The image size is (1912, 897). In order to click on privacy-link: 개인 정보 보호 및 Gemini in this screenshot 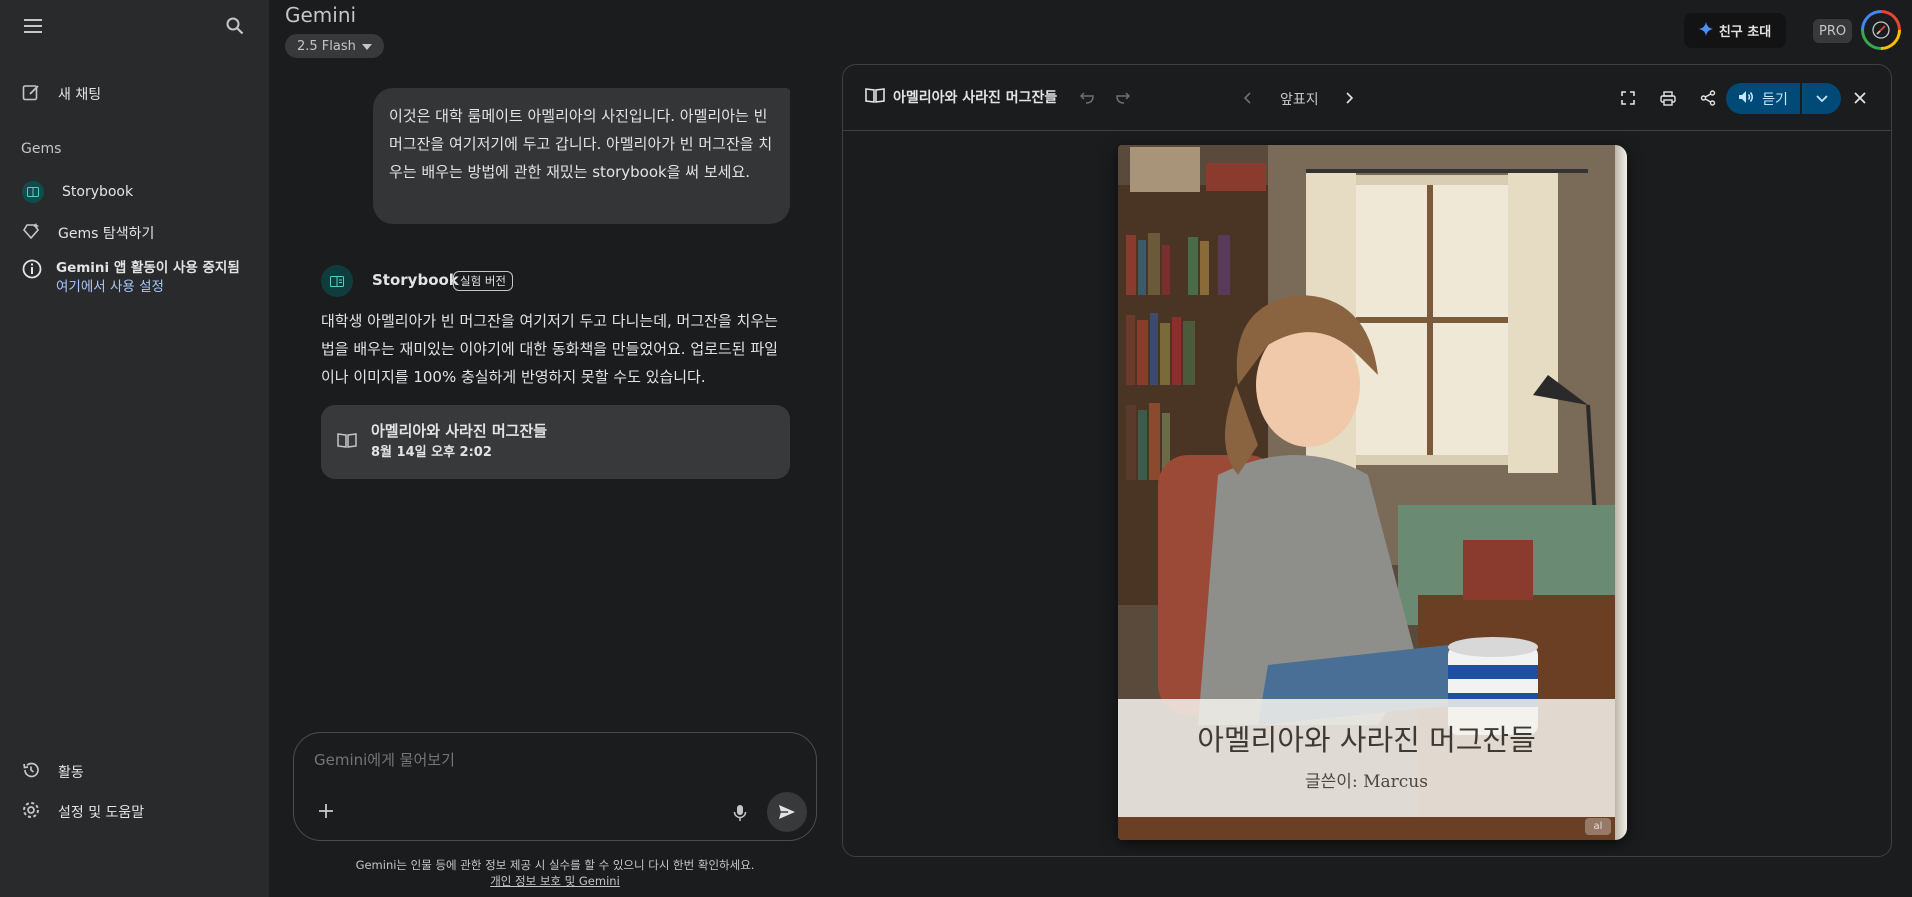, I will do `click(555, 881)`.